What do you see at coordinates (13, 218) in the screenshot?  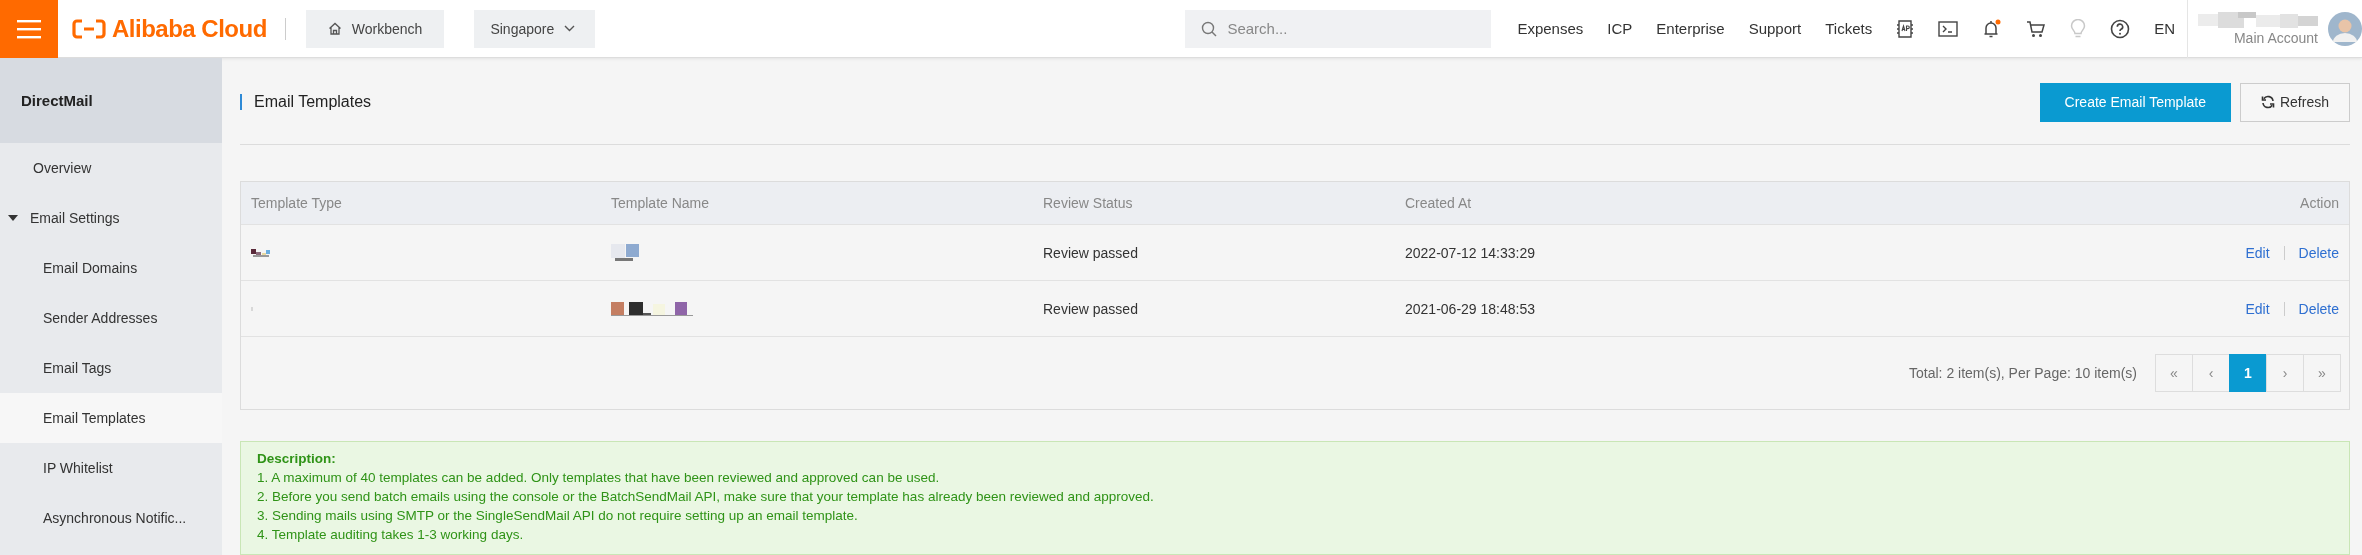 I see `caret-icon` at bounding box center [13, 218].